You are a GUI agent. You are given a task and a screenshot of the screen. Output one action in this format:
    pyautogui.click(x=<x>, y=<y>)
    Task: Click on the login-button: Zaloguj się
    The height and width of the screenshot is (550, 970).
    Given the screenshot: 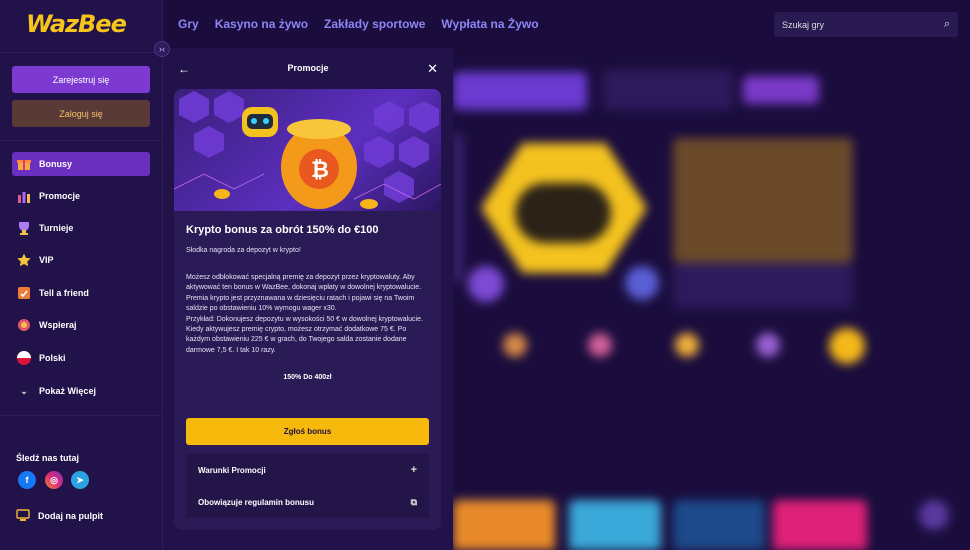 What is the action you would take?
    pyautogui.click(x=81, y=113)
    